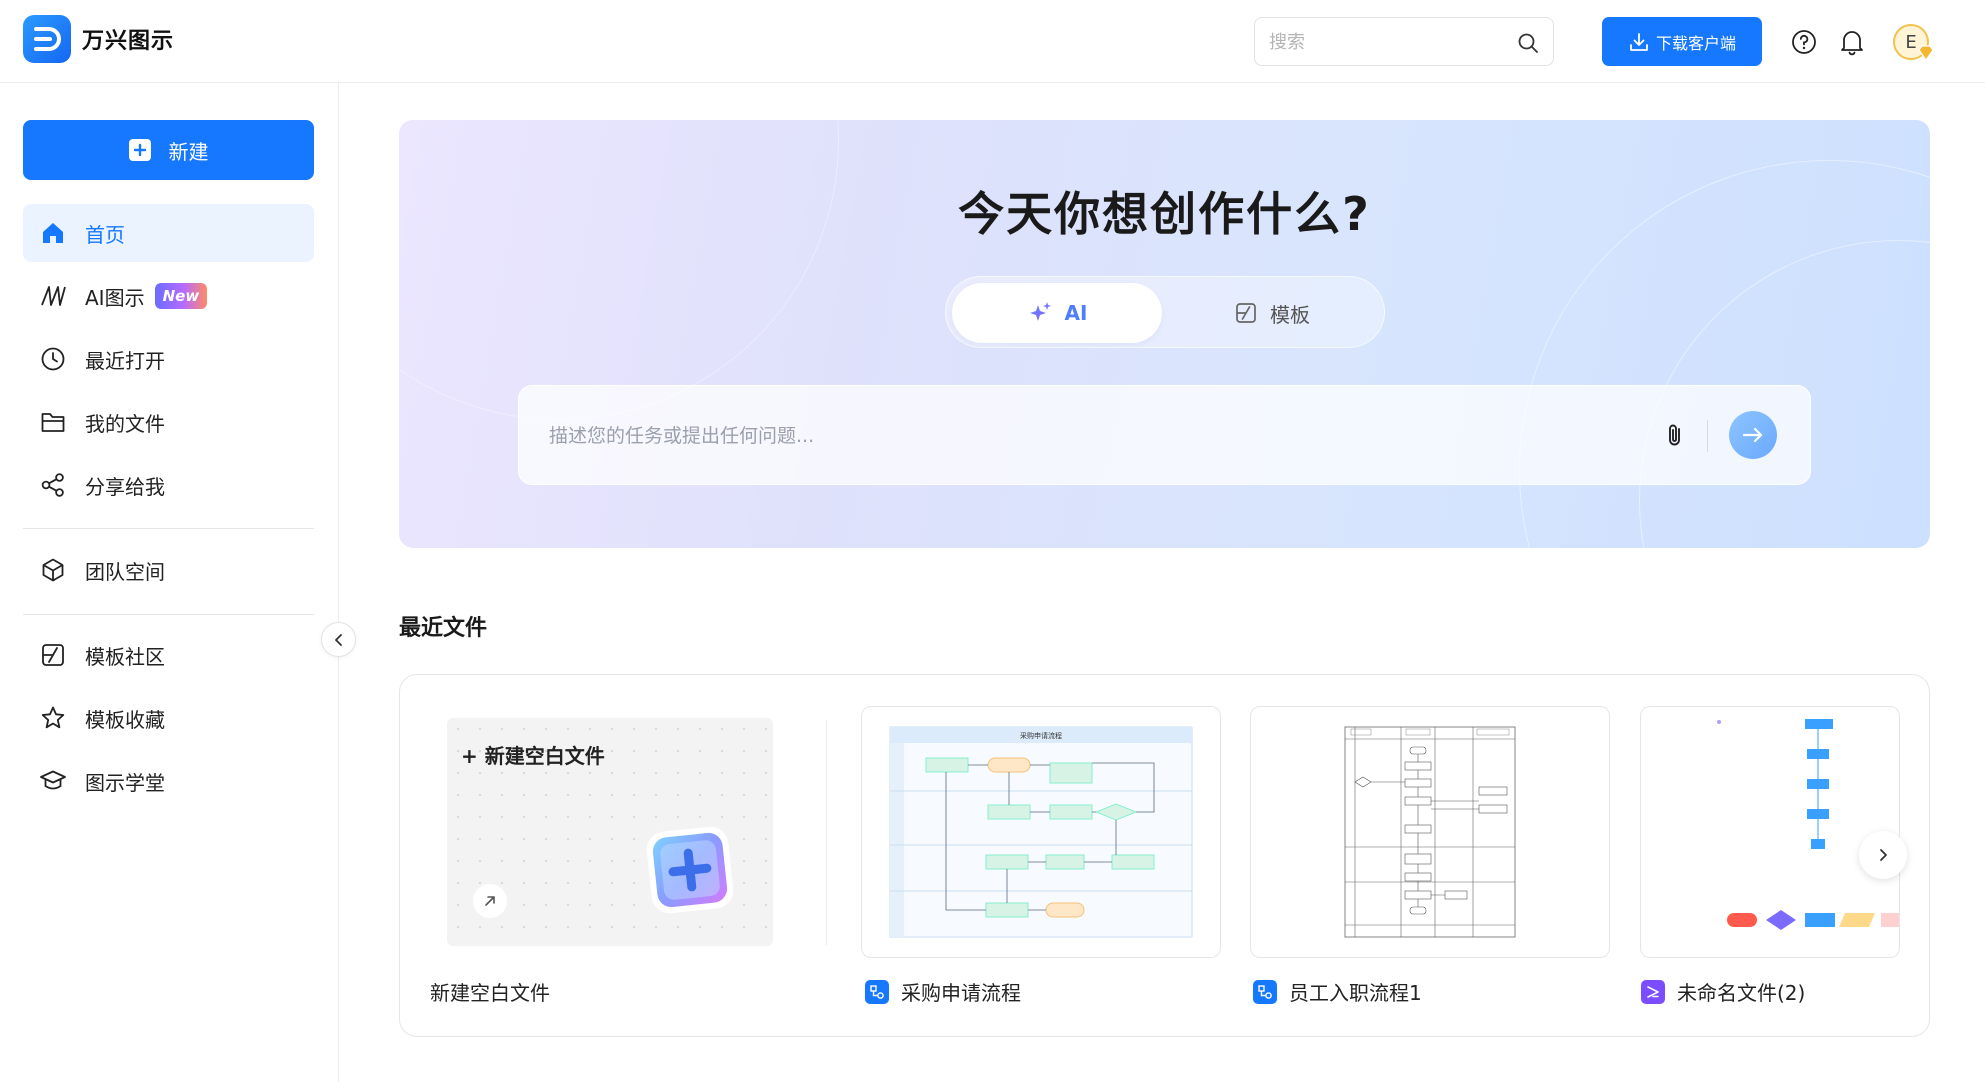 Image resolution: width=1985 pixels, height=1082 pixels. I want to click on graduation-cap-icon, so click(53, 781).